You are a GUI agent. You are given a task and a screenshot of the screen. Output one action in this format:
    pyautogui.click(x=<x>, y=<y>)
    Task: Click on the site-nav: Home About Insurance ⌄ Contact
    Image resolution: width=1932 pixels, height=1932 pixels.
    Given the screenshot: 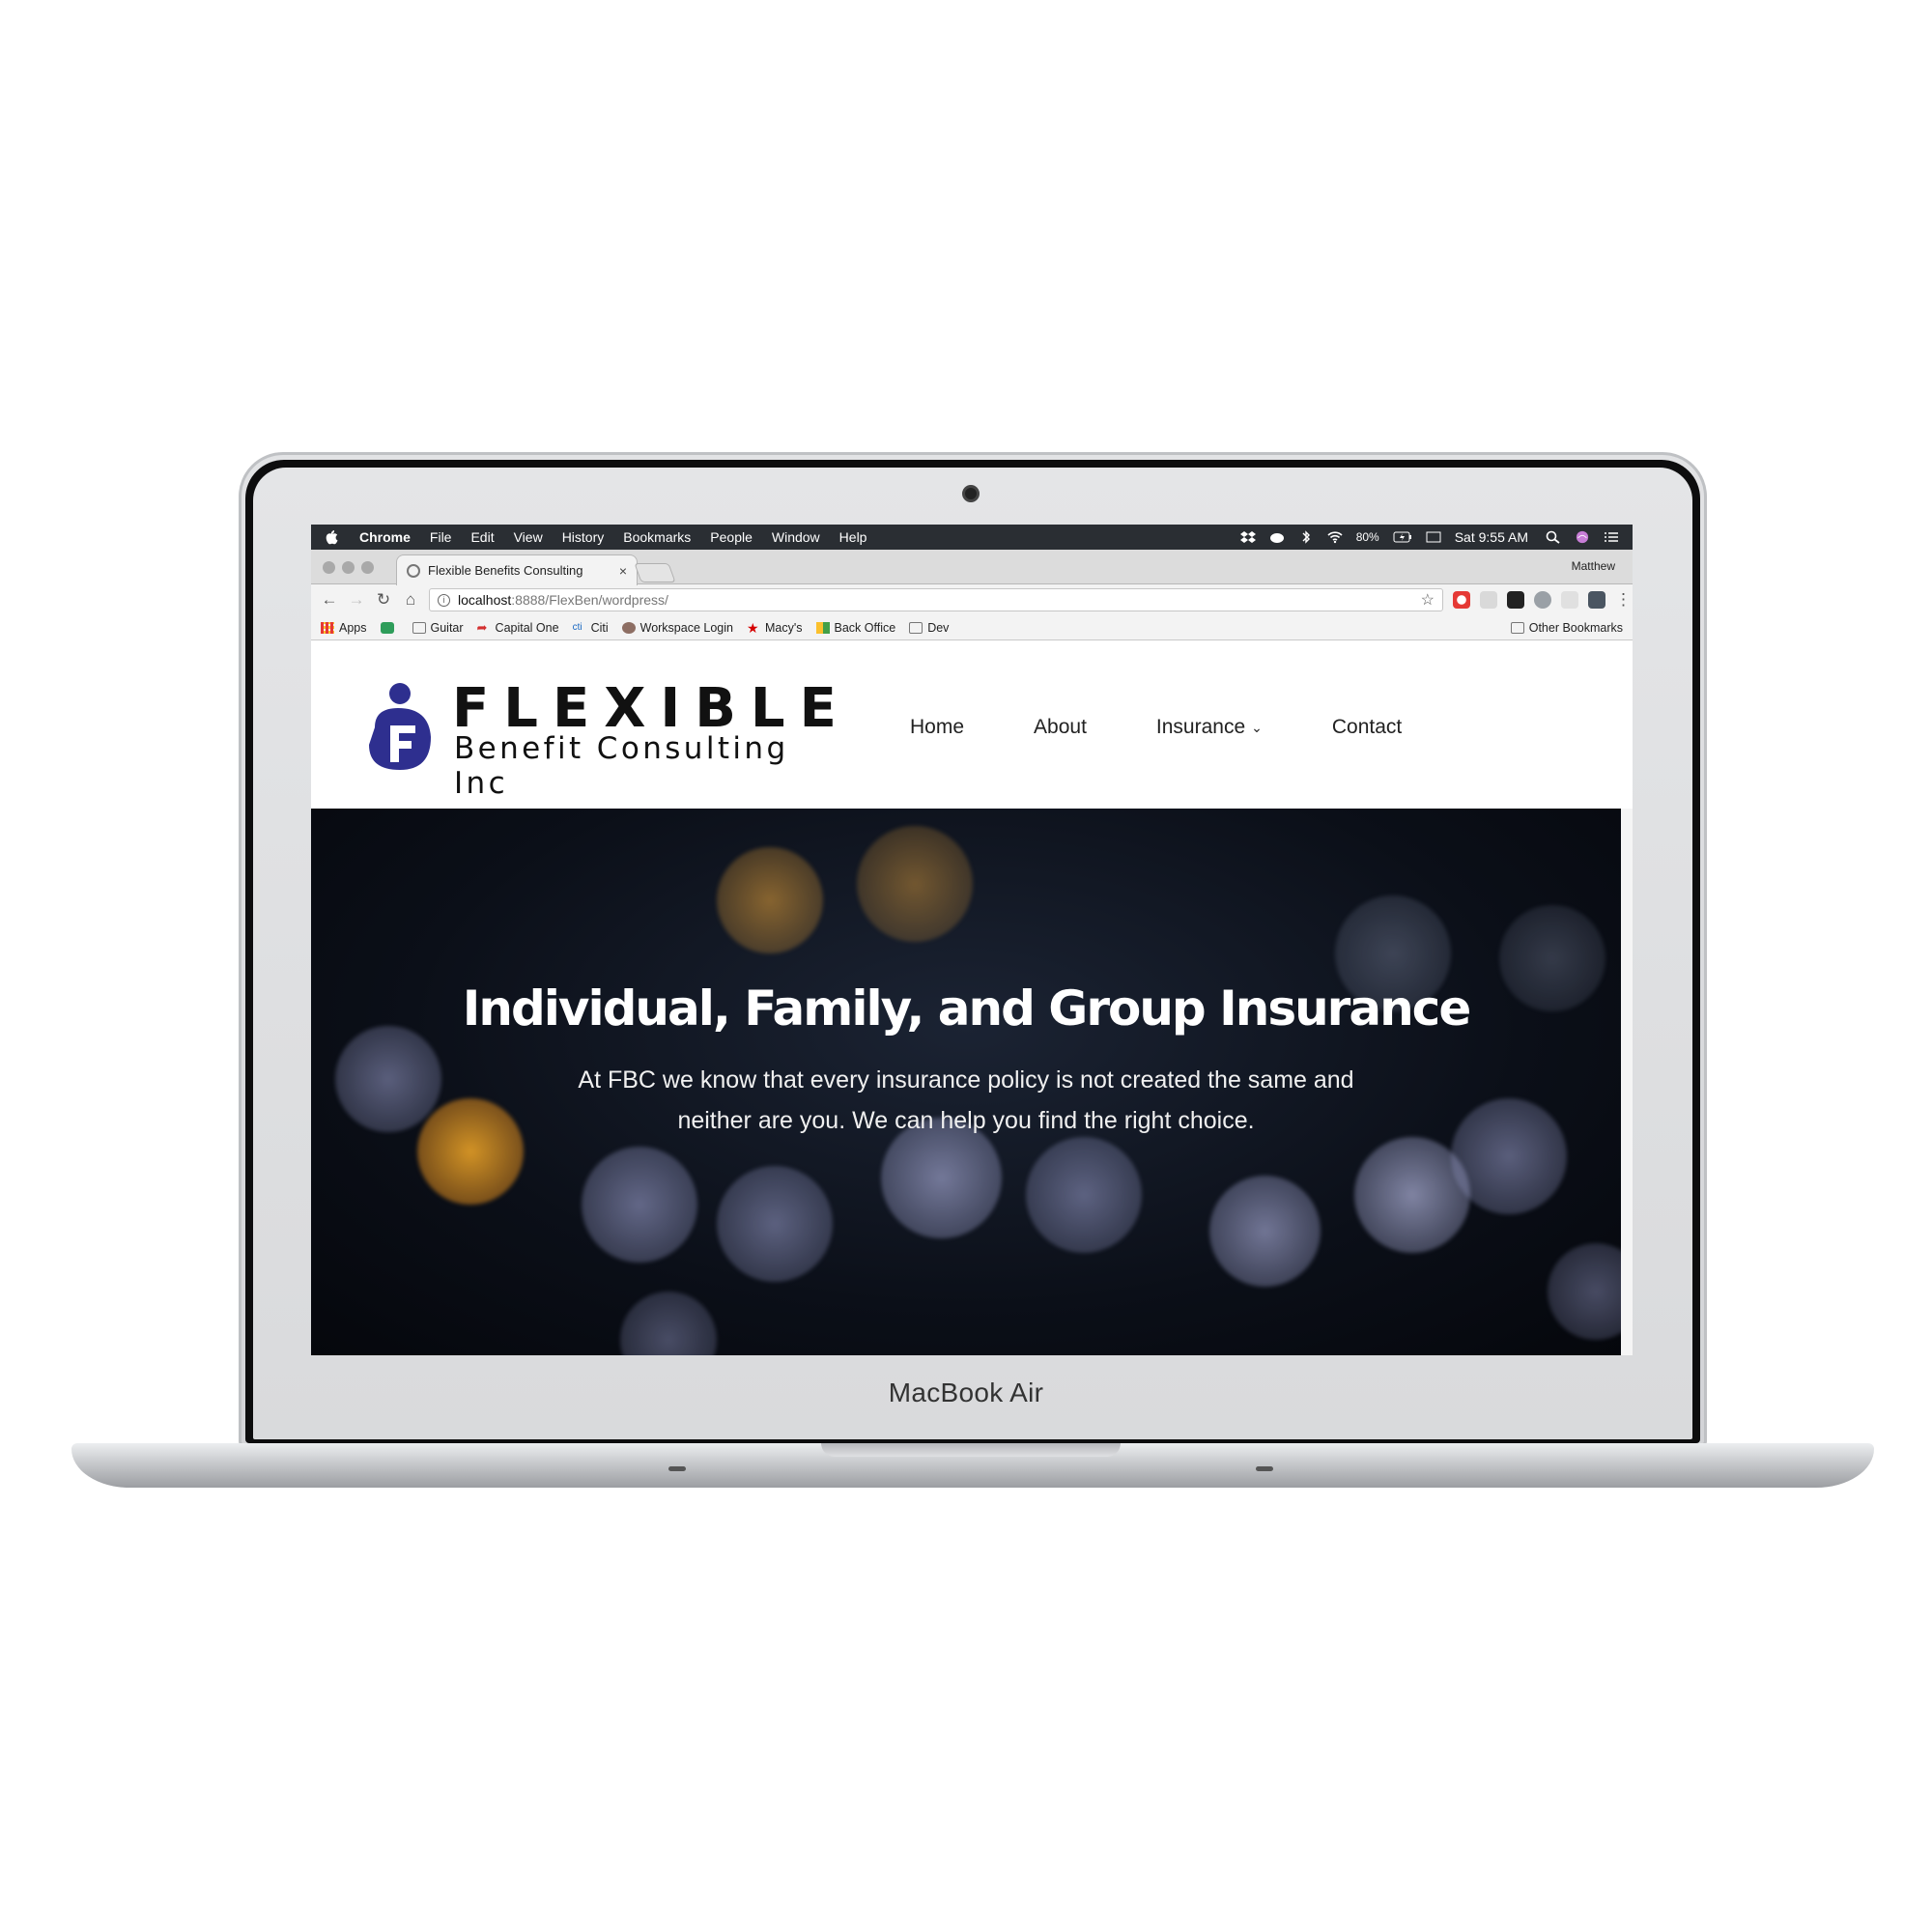 What is the action you would take?
    pyautogui.click(x=1190, y=727)
    